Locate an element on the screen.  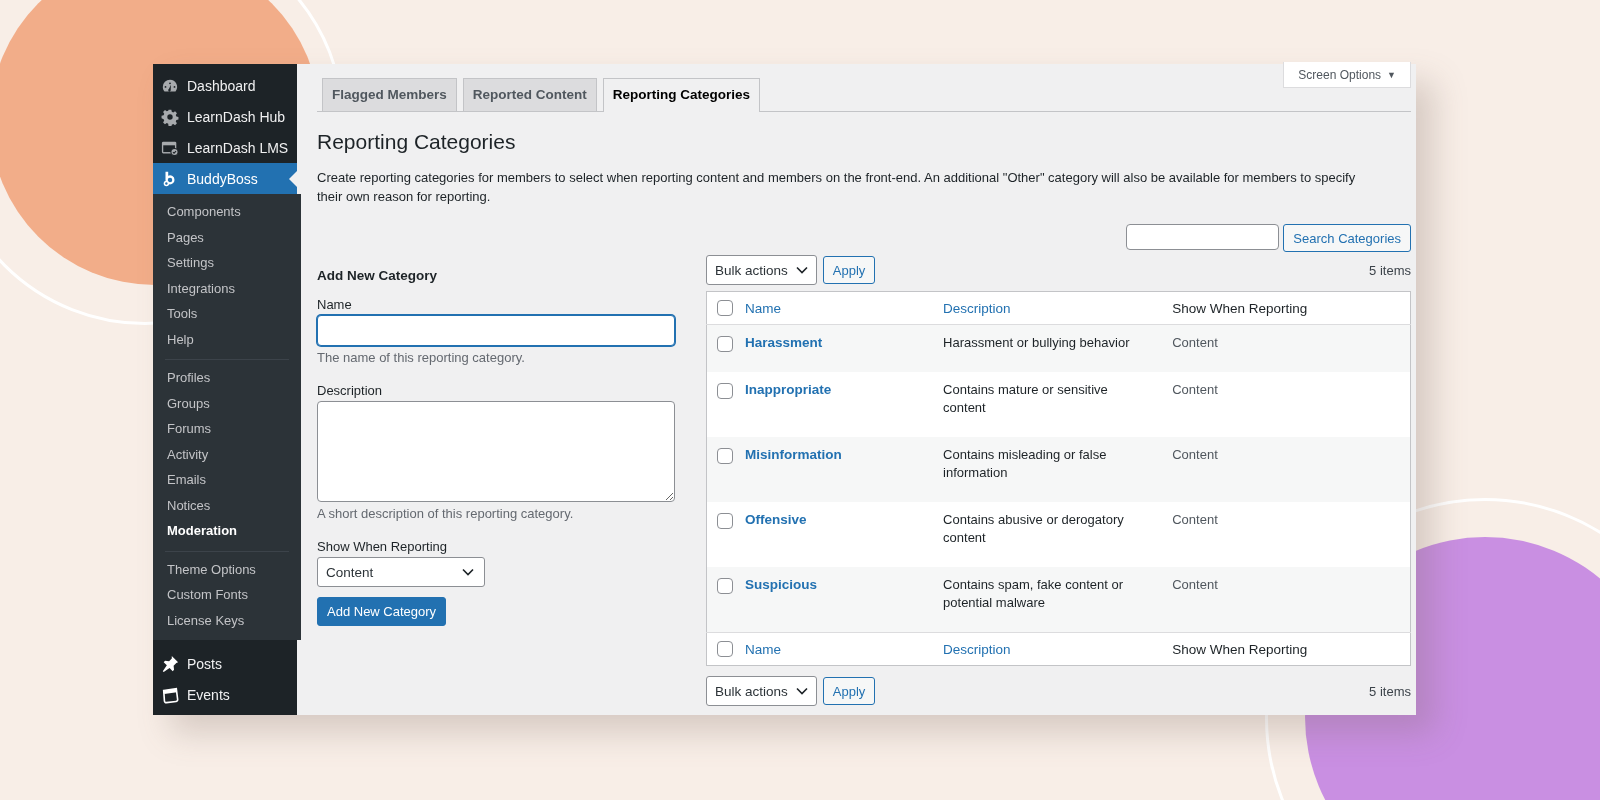
submenu-item: Profiles is located at coordinates (227, 379).